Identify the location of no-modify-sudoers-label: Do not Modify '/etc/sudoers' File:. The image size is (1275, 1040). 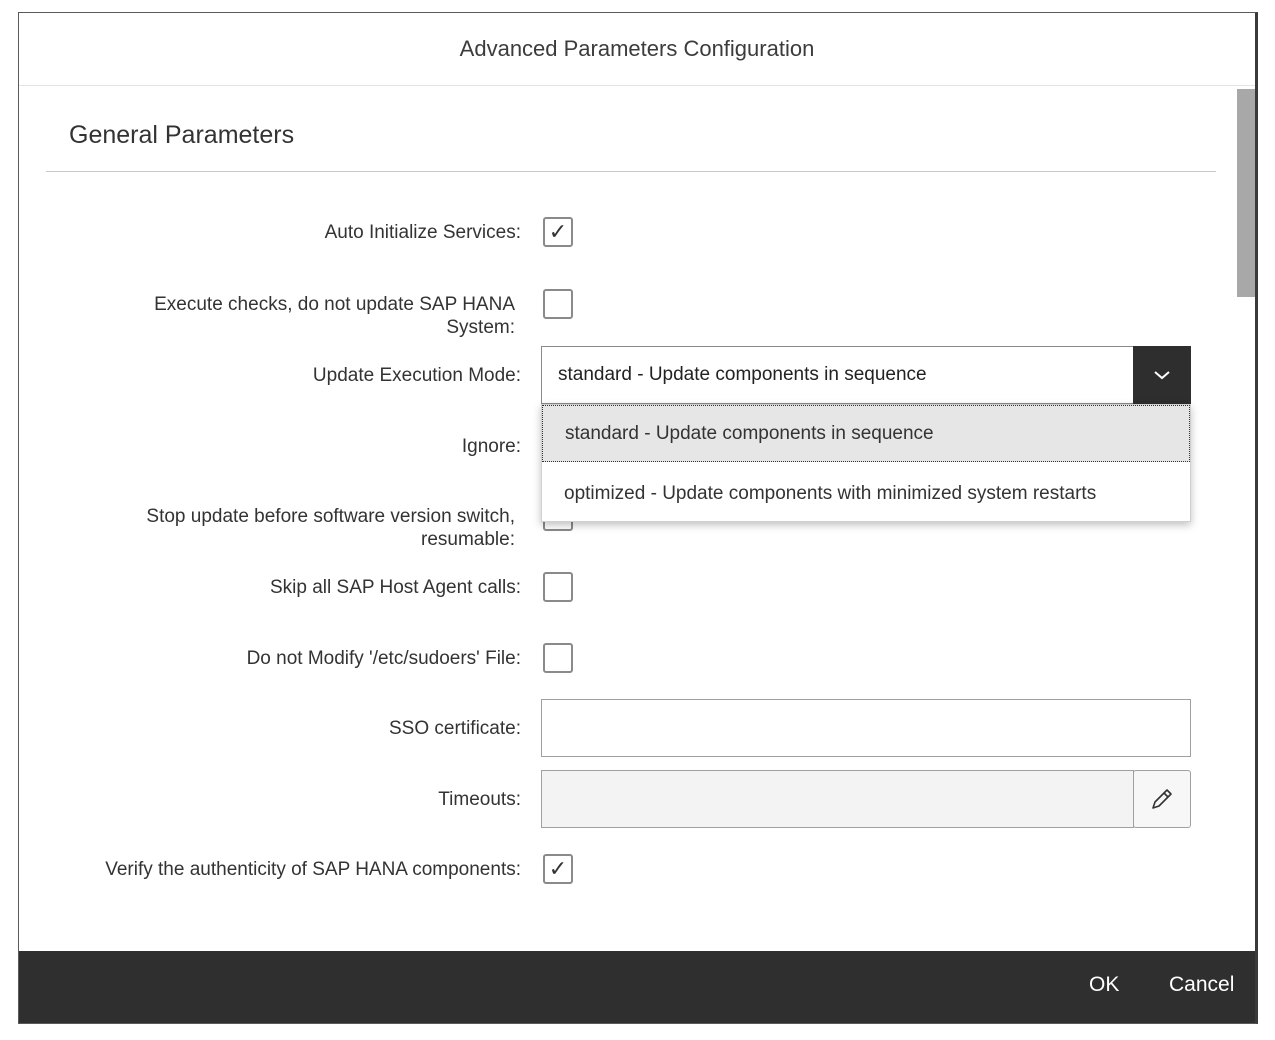
(383, 658).